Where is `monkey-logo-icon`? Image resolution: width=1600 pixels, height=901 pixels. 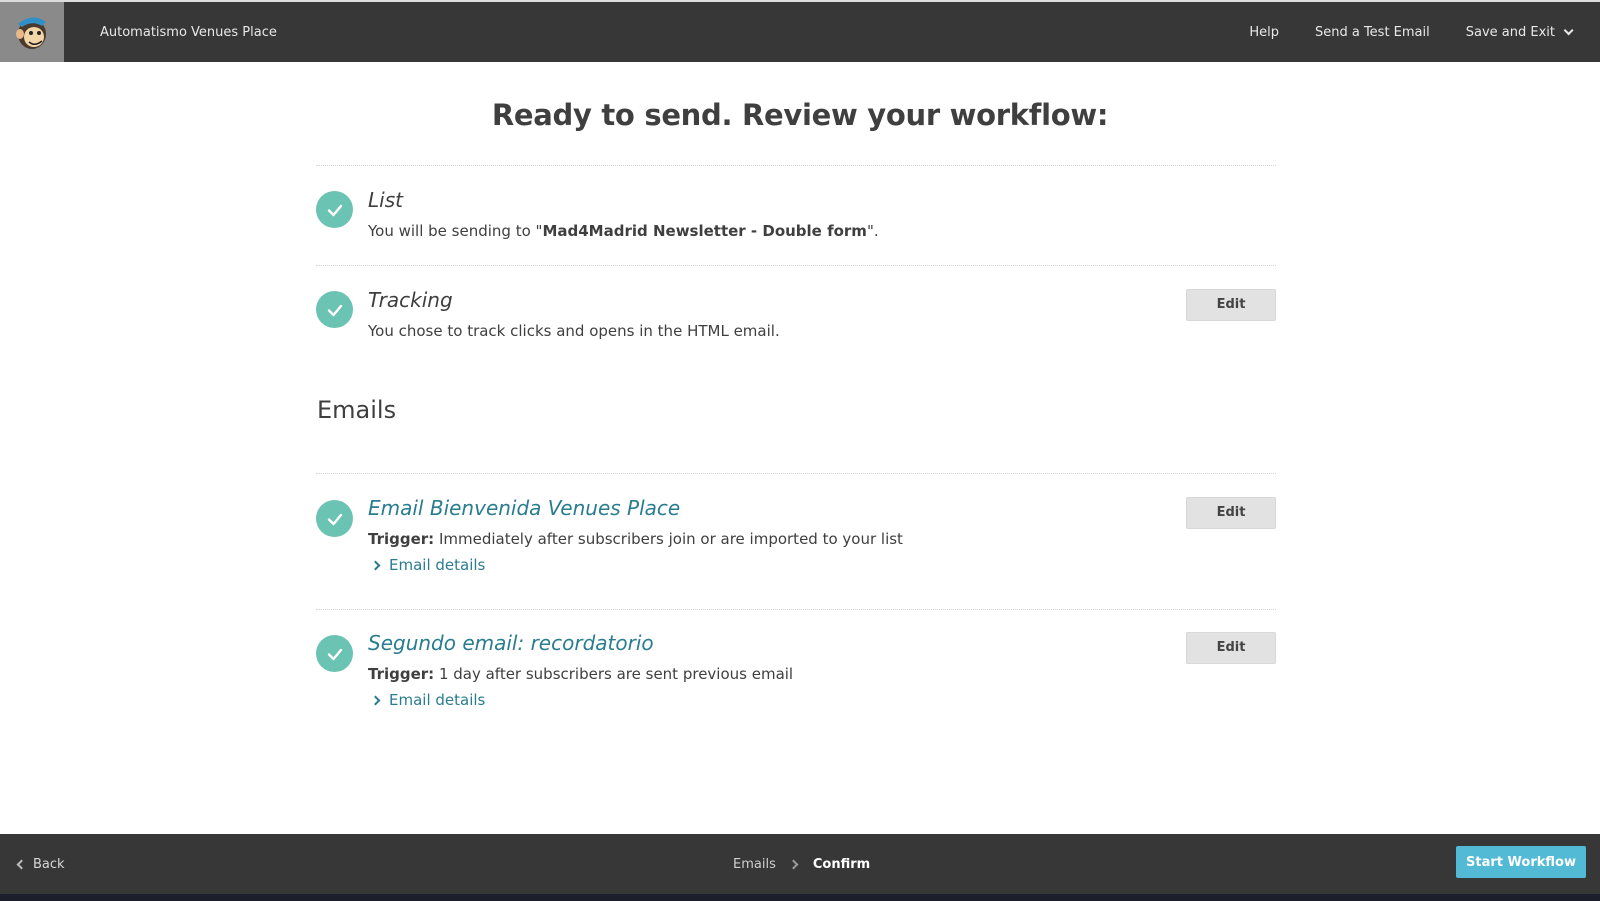 monkey-logo-icon is located at coordinates (31, 33).